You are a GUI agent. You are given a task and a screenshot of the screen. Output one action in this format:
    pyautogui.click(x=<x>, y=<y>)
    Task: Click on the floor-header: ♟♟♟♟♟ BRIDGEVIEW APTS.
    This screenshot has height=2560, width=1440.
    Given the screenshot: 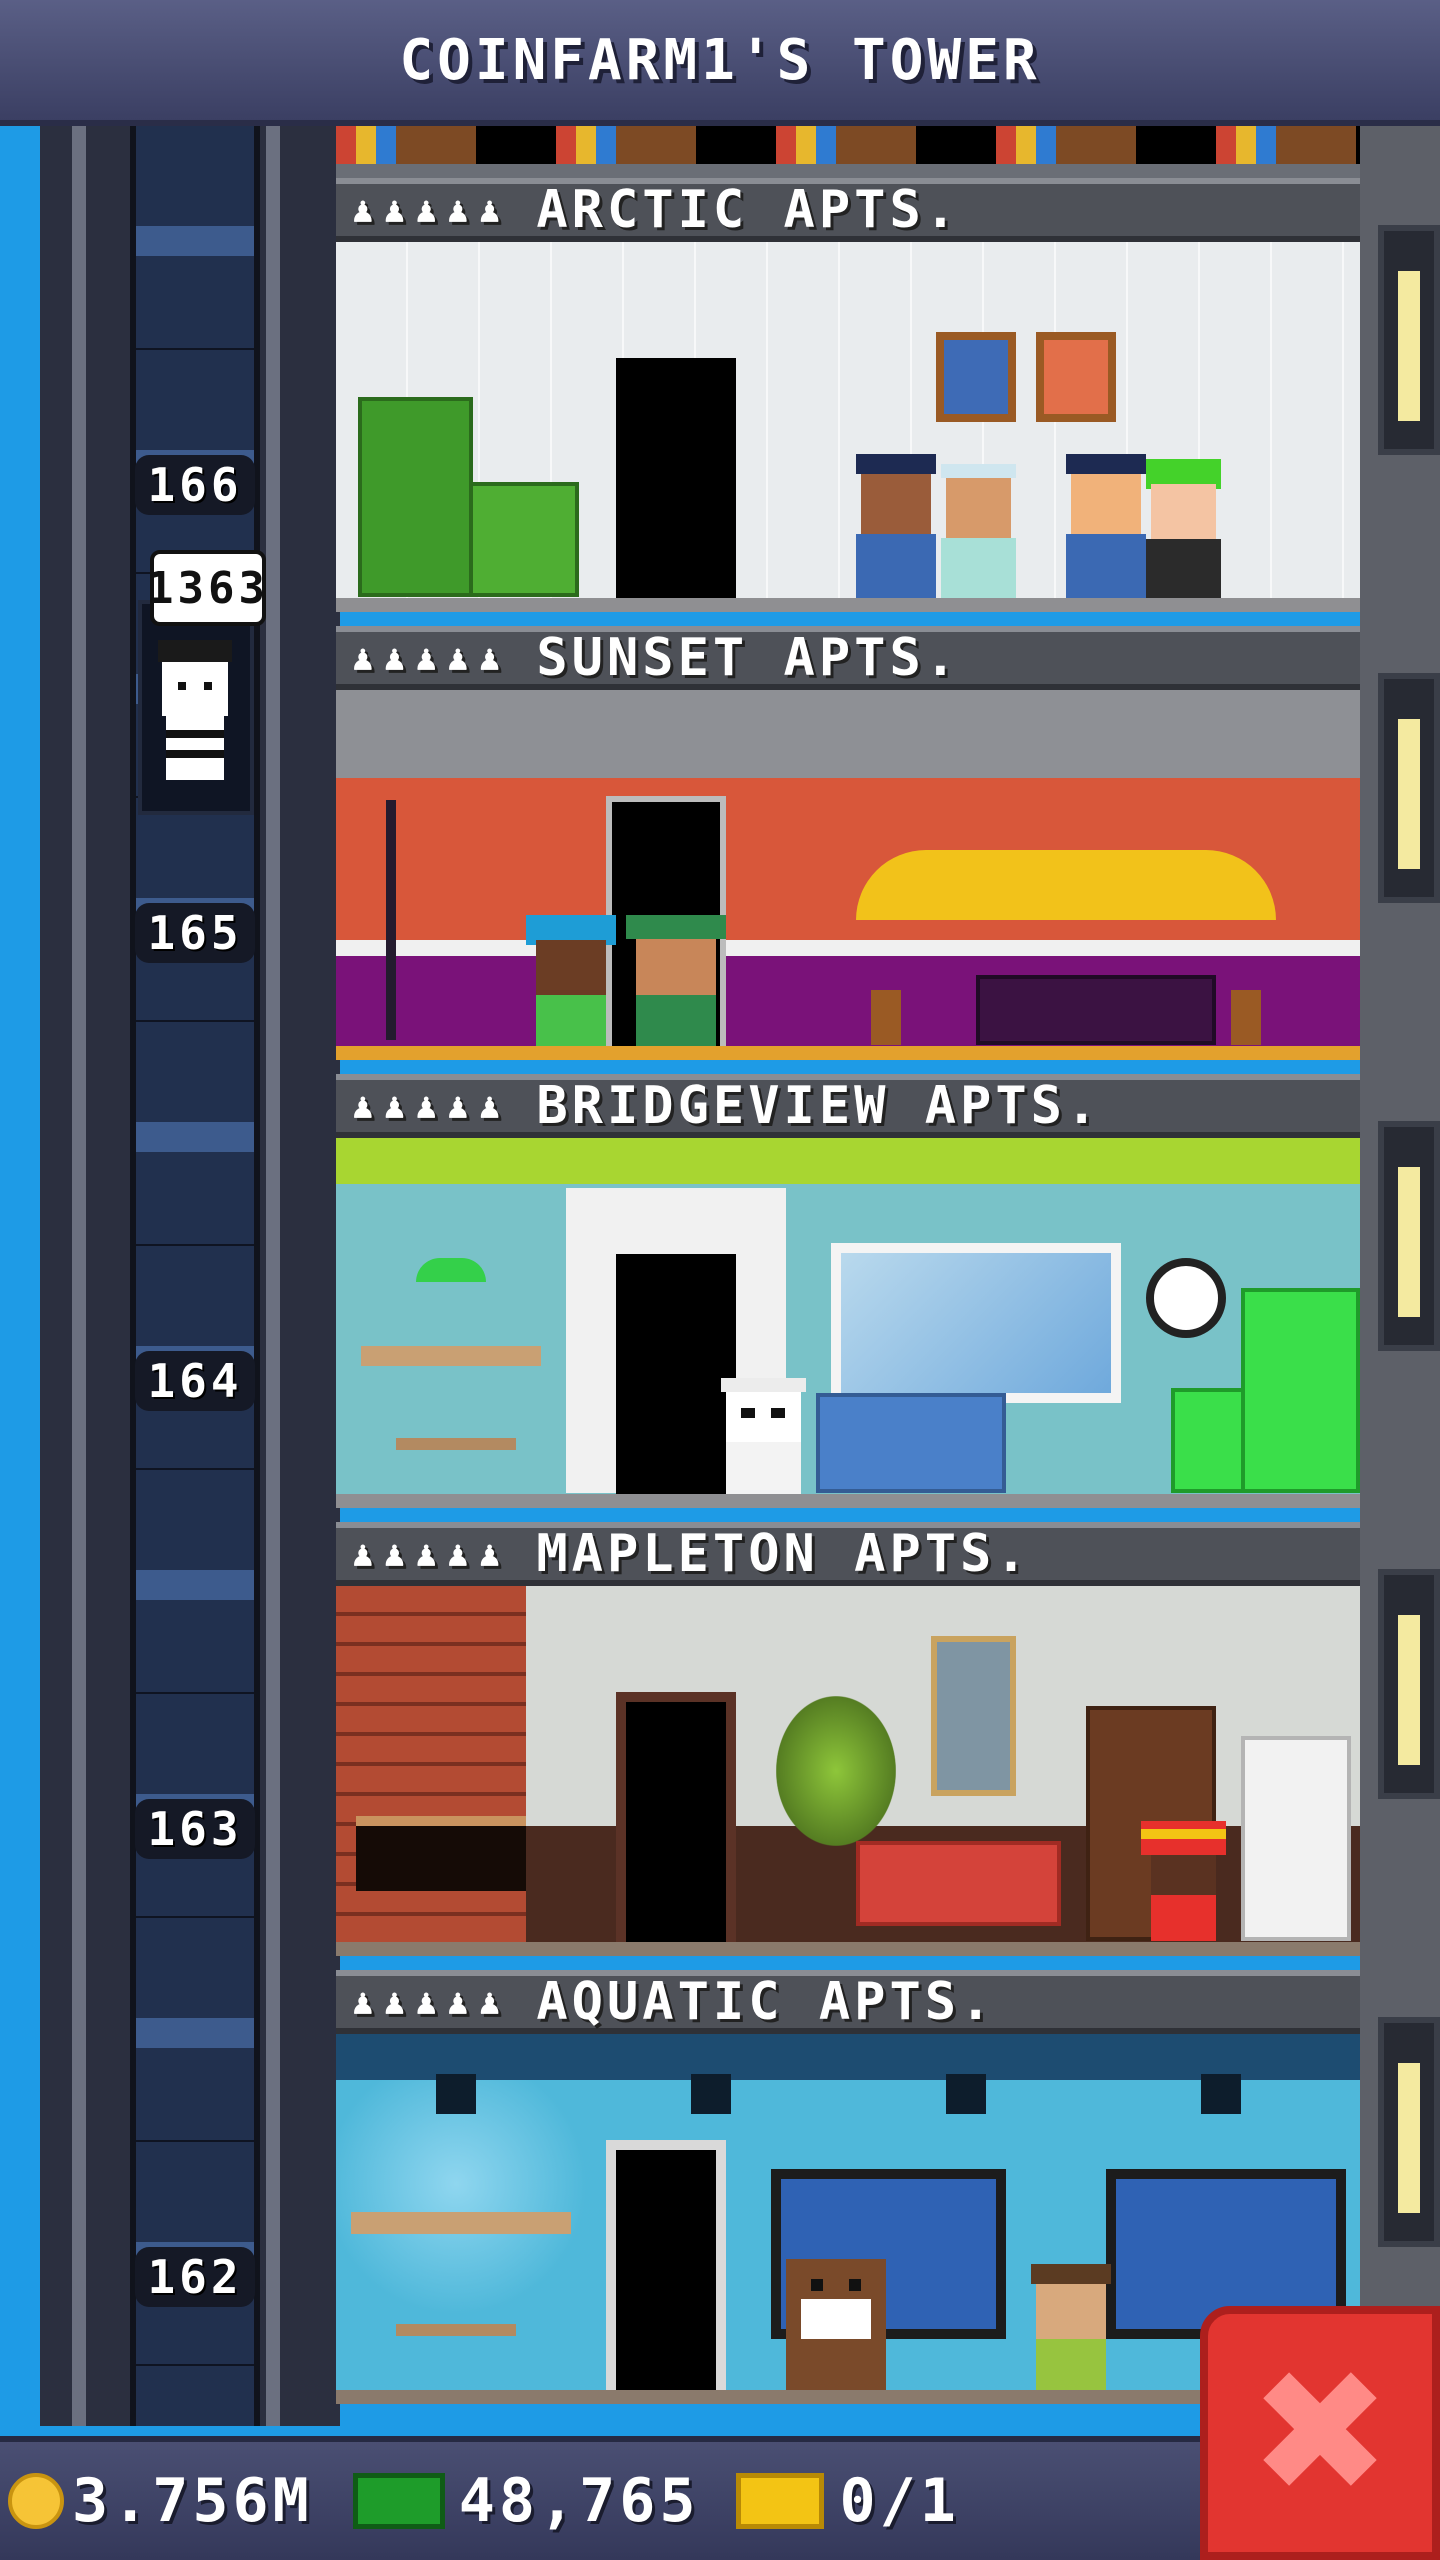 What is the action you would take?
    pyautogui.click(x=848, y=1106)
    